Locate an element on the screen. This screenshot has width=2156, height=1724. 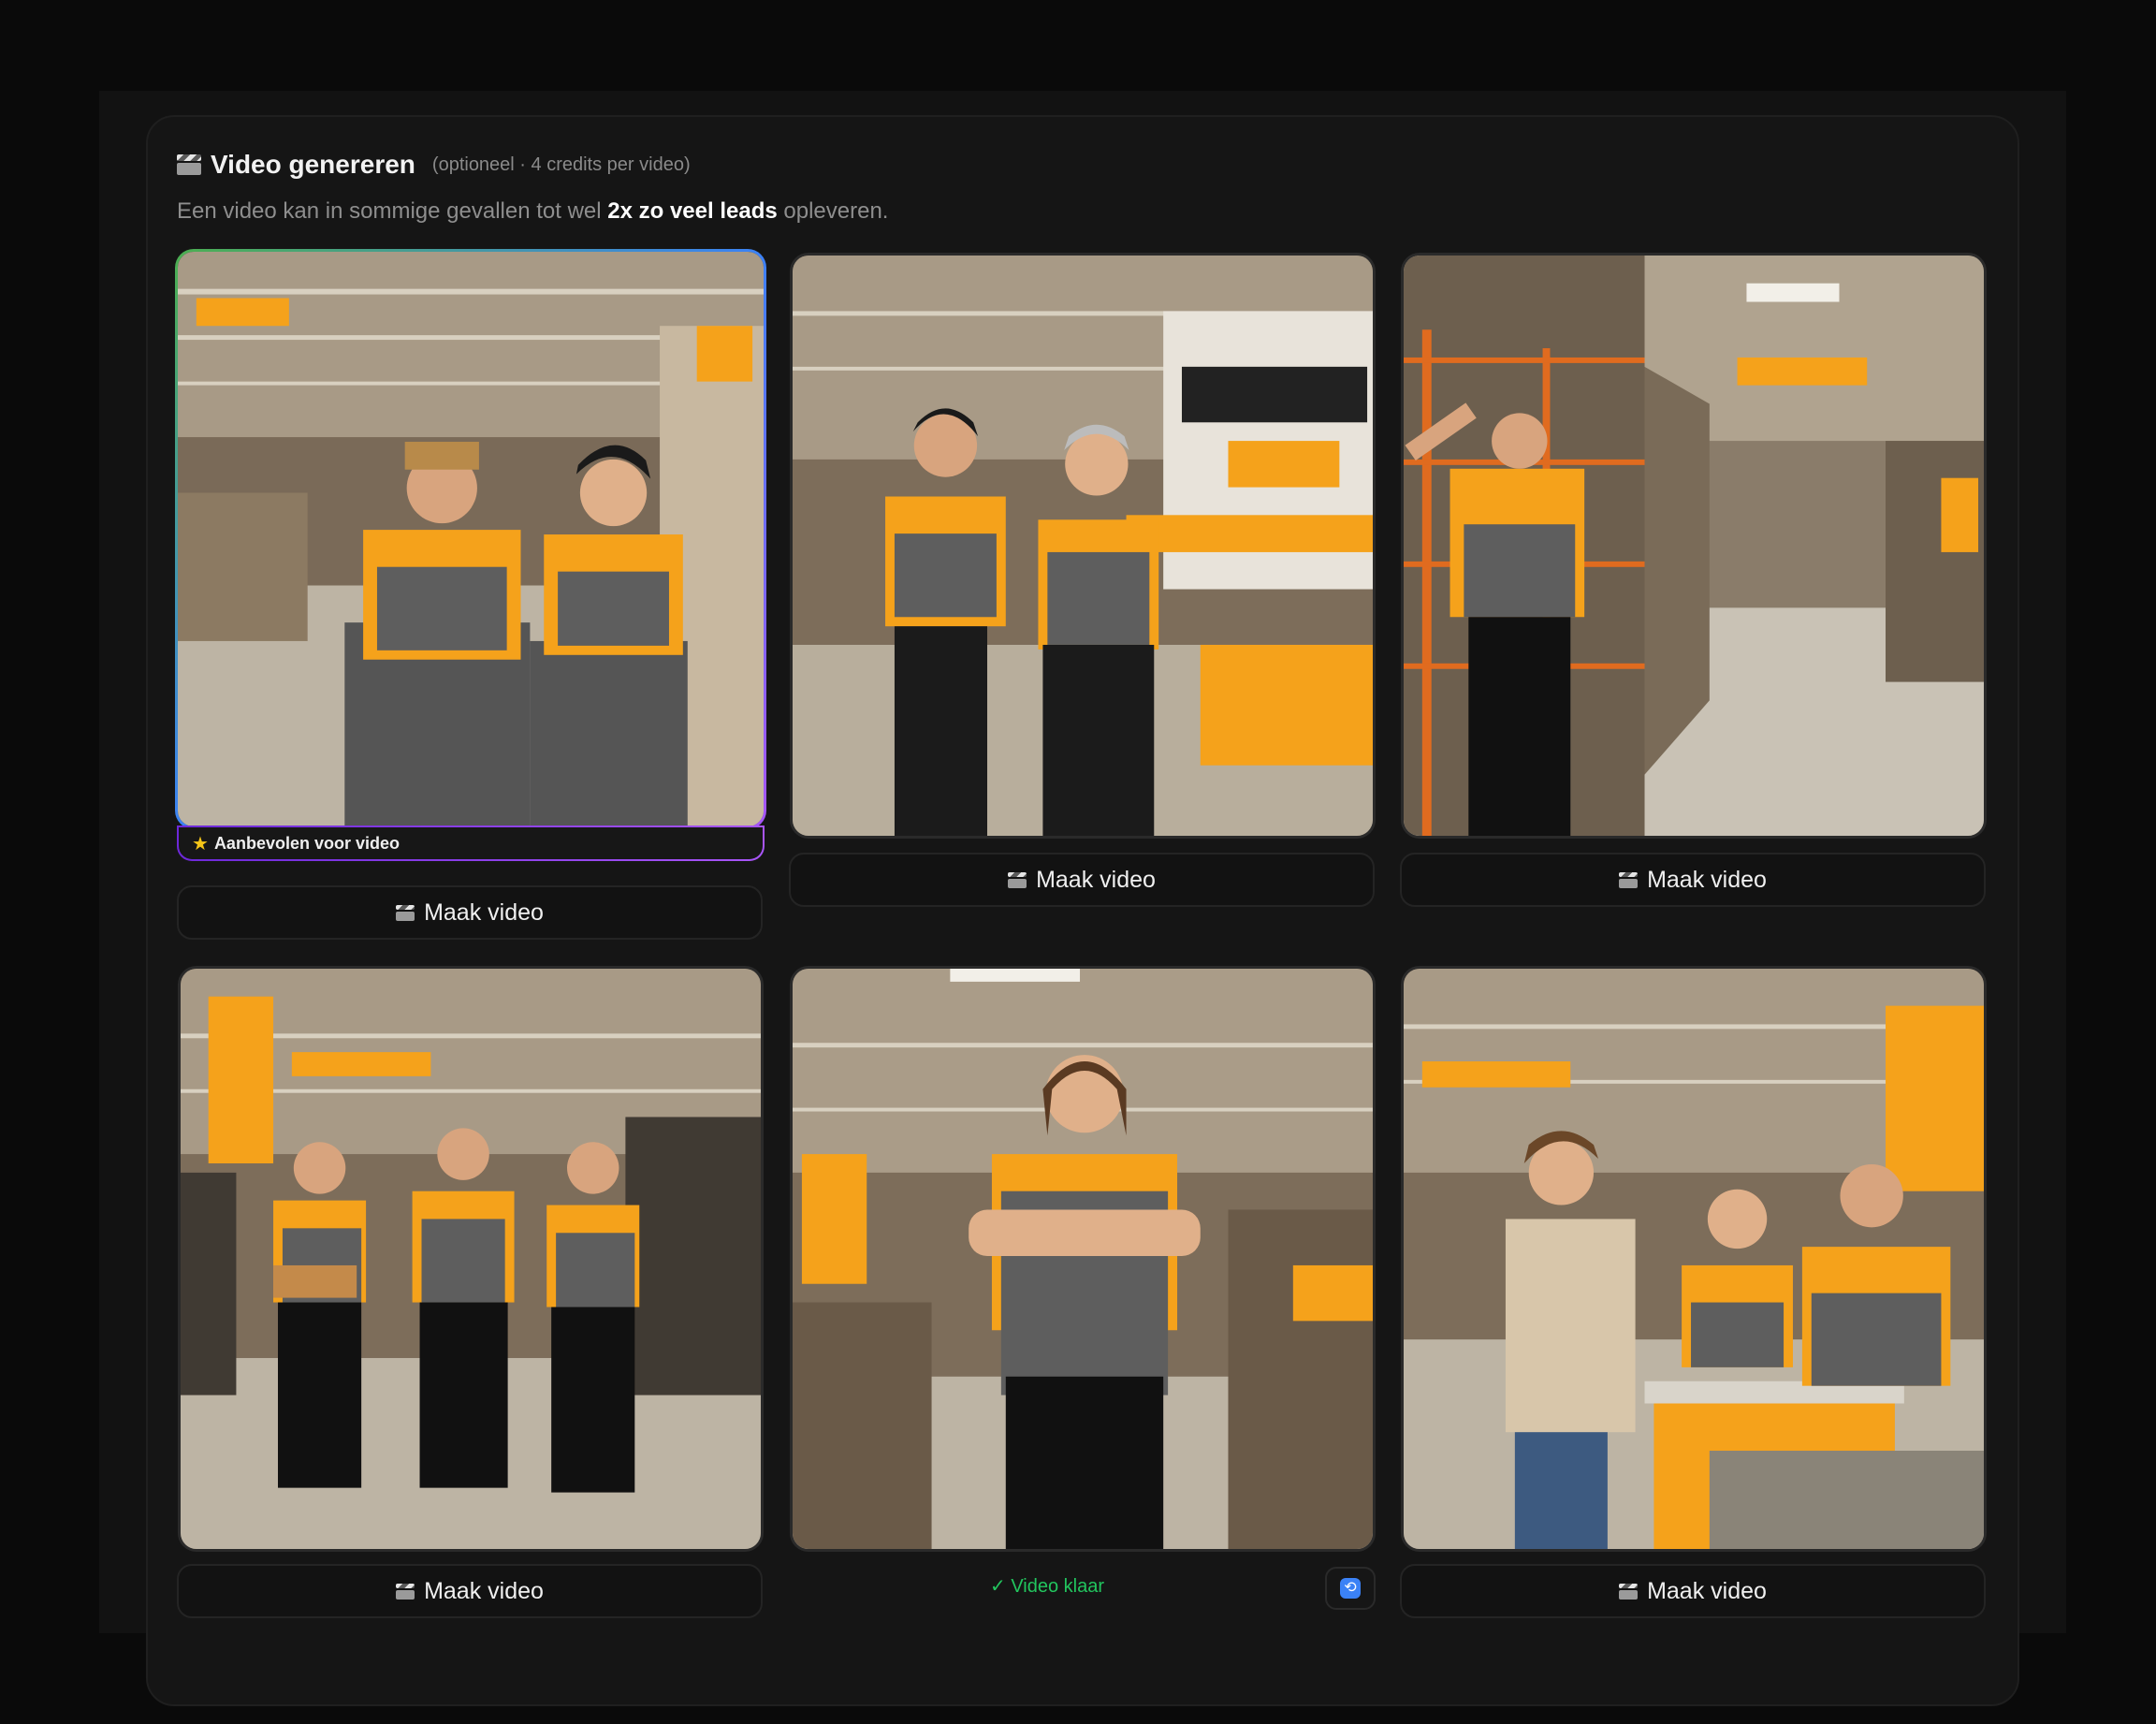
credits-note: (optioneel · 4 credits per video) is located at coordinates (561, 164).